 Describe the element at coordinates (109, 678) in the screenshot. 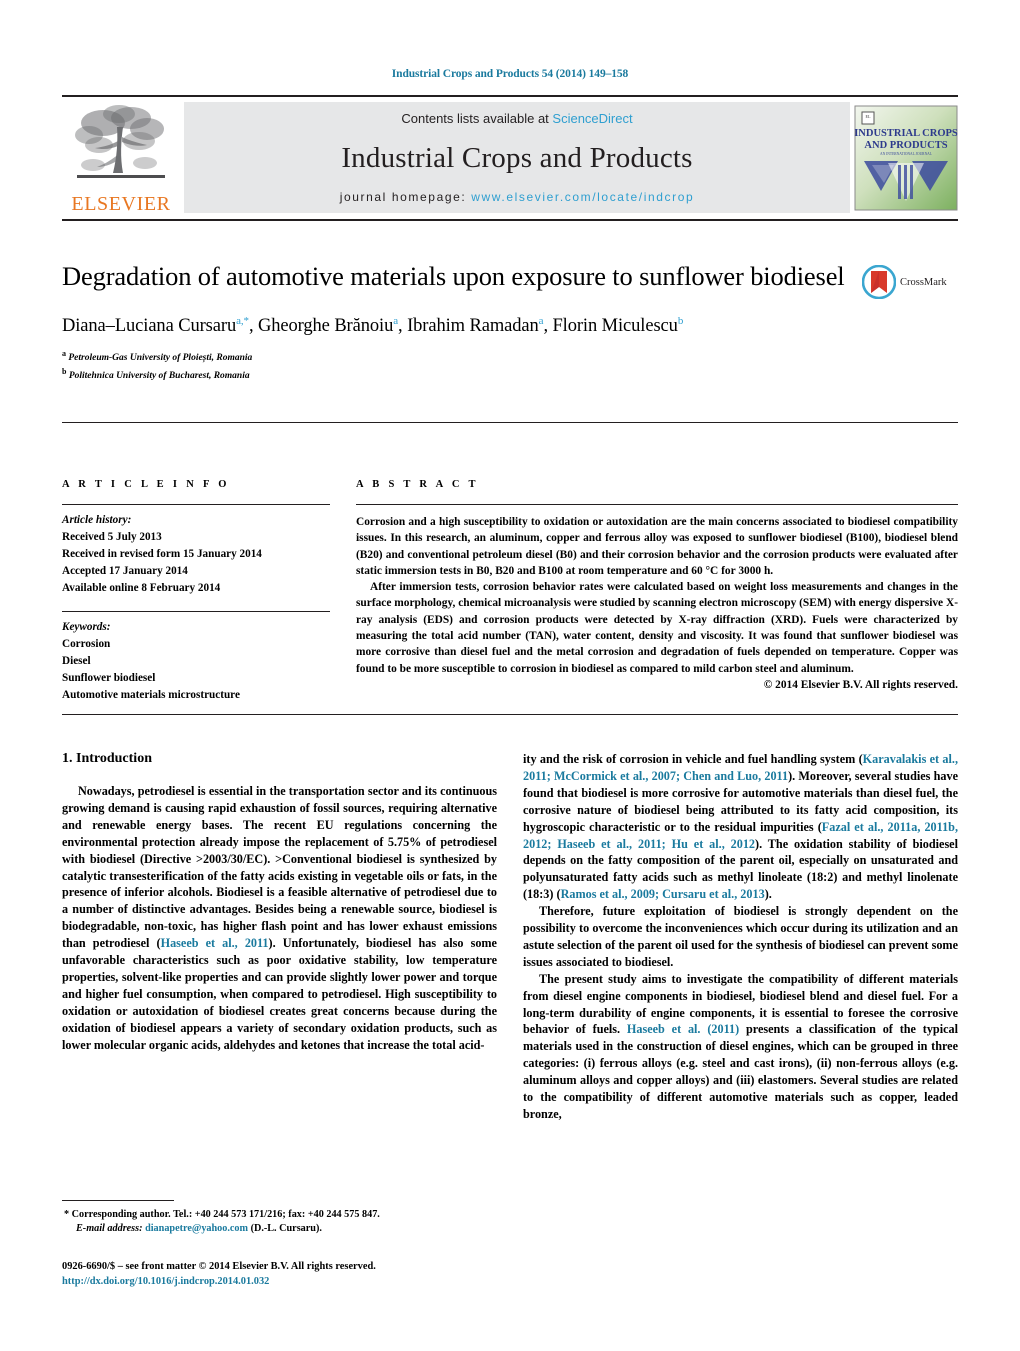

I see `keyword-item: Sunflower biodiesel` at that location.